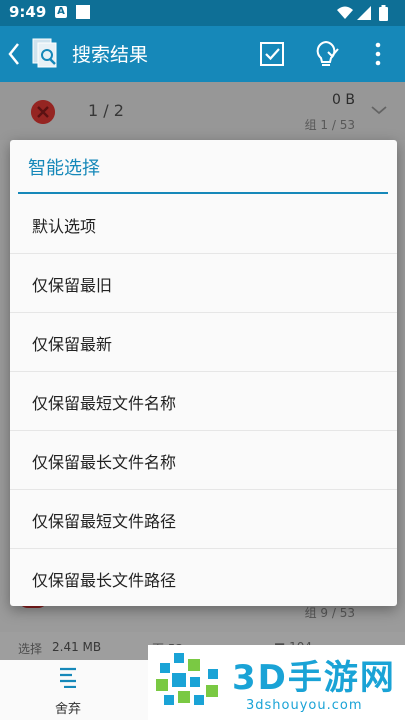  I want to click on discard-button: 舍弃, so click(68, 707).